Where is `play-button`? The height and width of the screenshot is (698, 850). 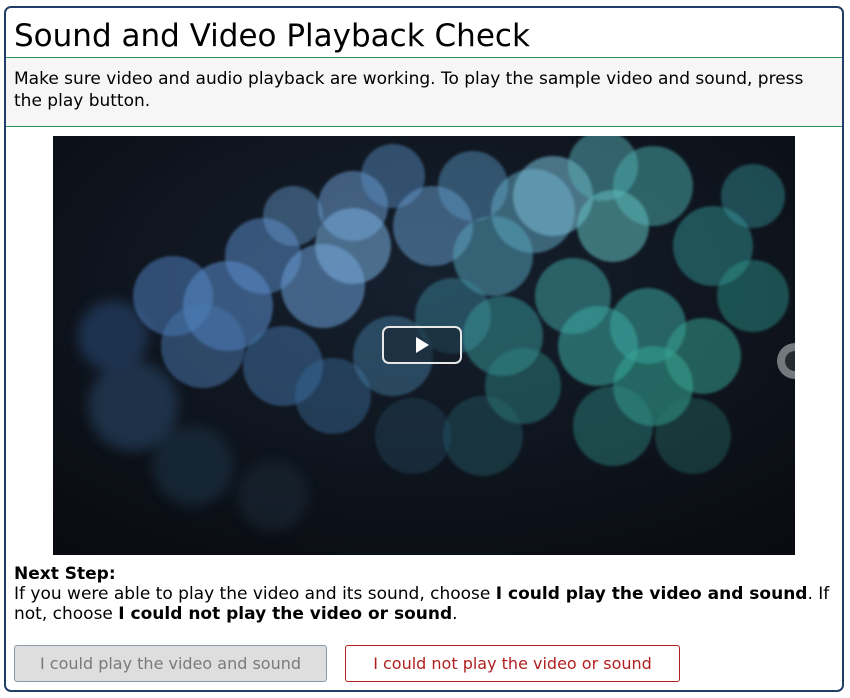 play-button is located at coordinates (422, 345).